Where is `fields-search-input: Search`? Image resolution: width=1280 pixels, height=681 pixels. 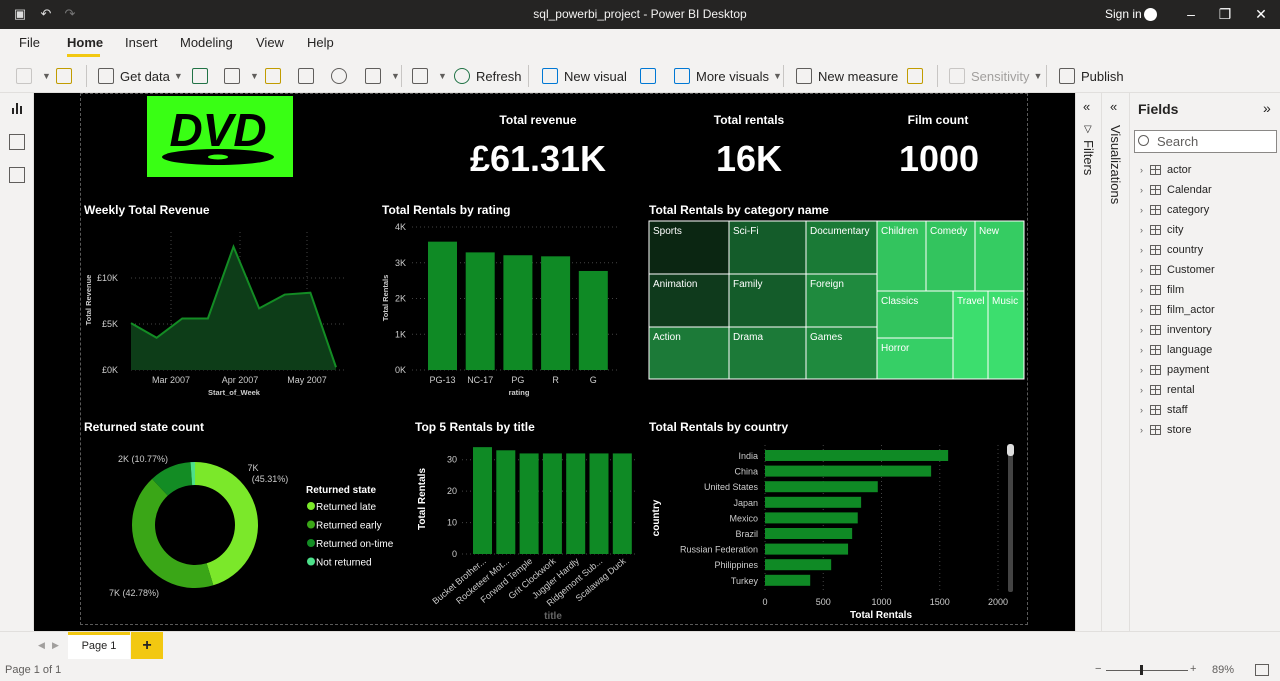 fields-search-input: Search is located at coordinates (1205, 141).